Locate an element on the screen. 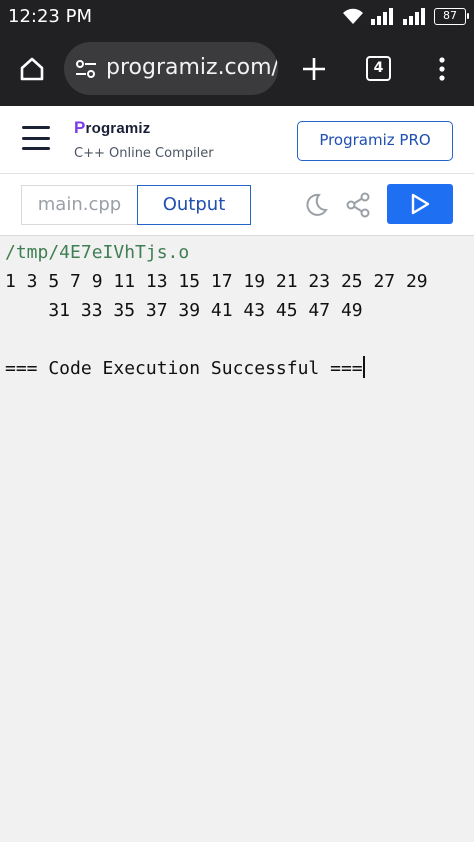  home-icon is located at coordinates (32, 69).